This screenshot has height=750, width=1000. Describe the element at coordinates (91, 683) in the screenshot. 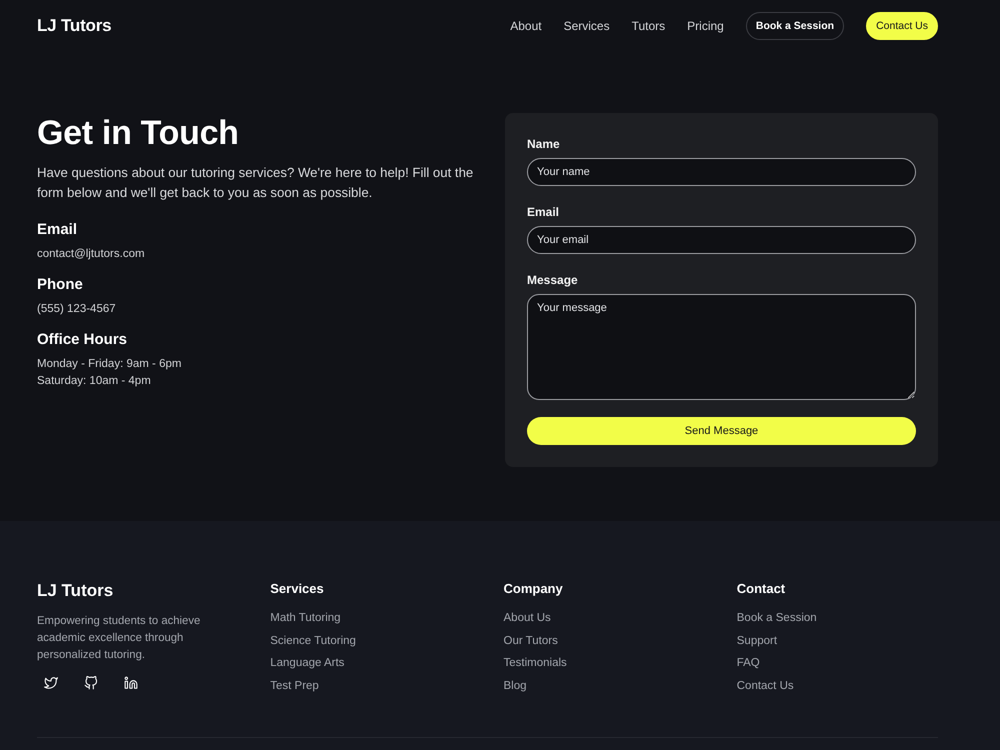

I see `github-icon` at that location.